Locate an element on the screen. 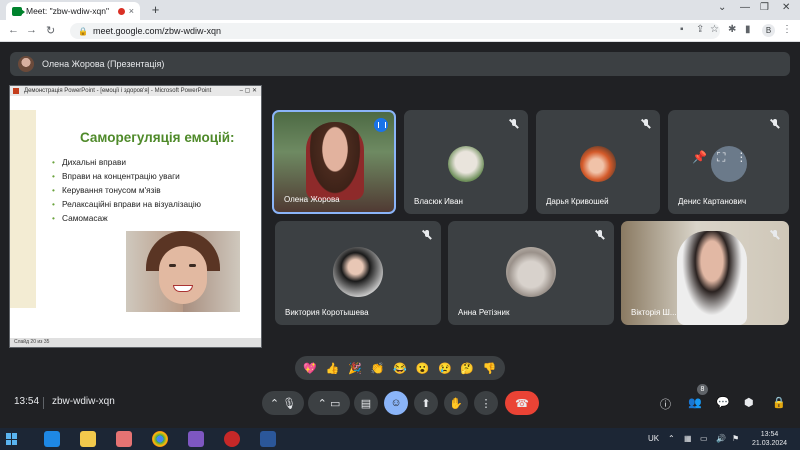 This screenshot has width=800, height=450. leave-call-button: ☎ is located at coordinates (522, 403).